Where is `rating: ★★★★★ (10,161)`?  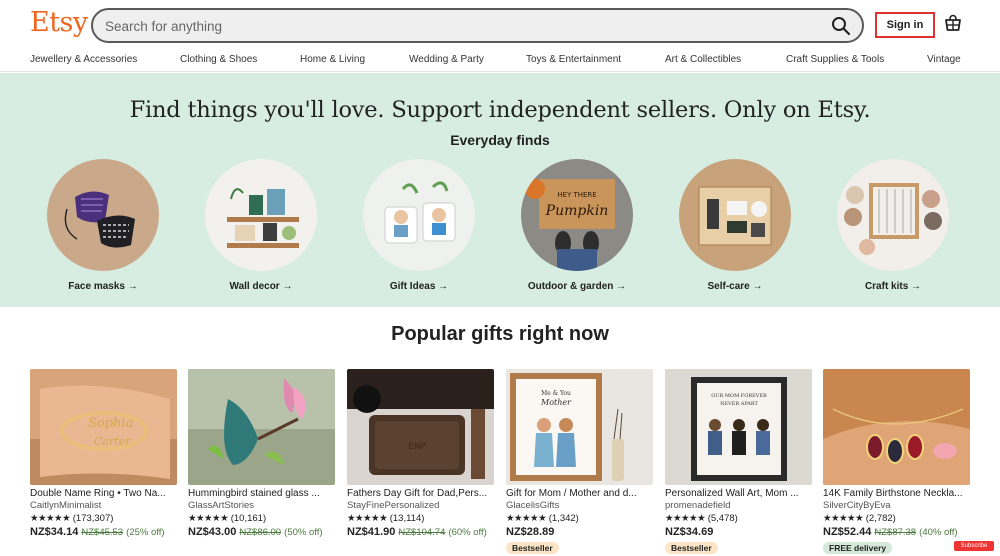
rating: ★★★★★ (10,161) is located at coordinates (261, 518).